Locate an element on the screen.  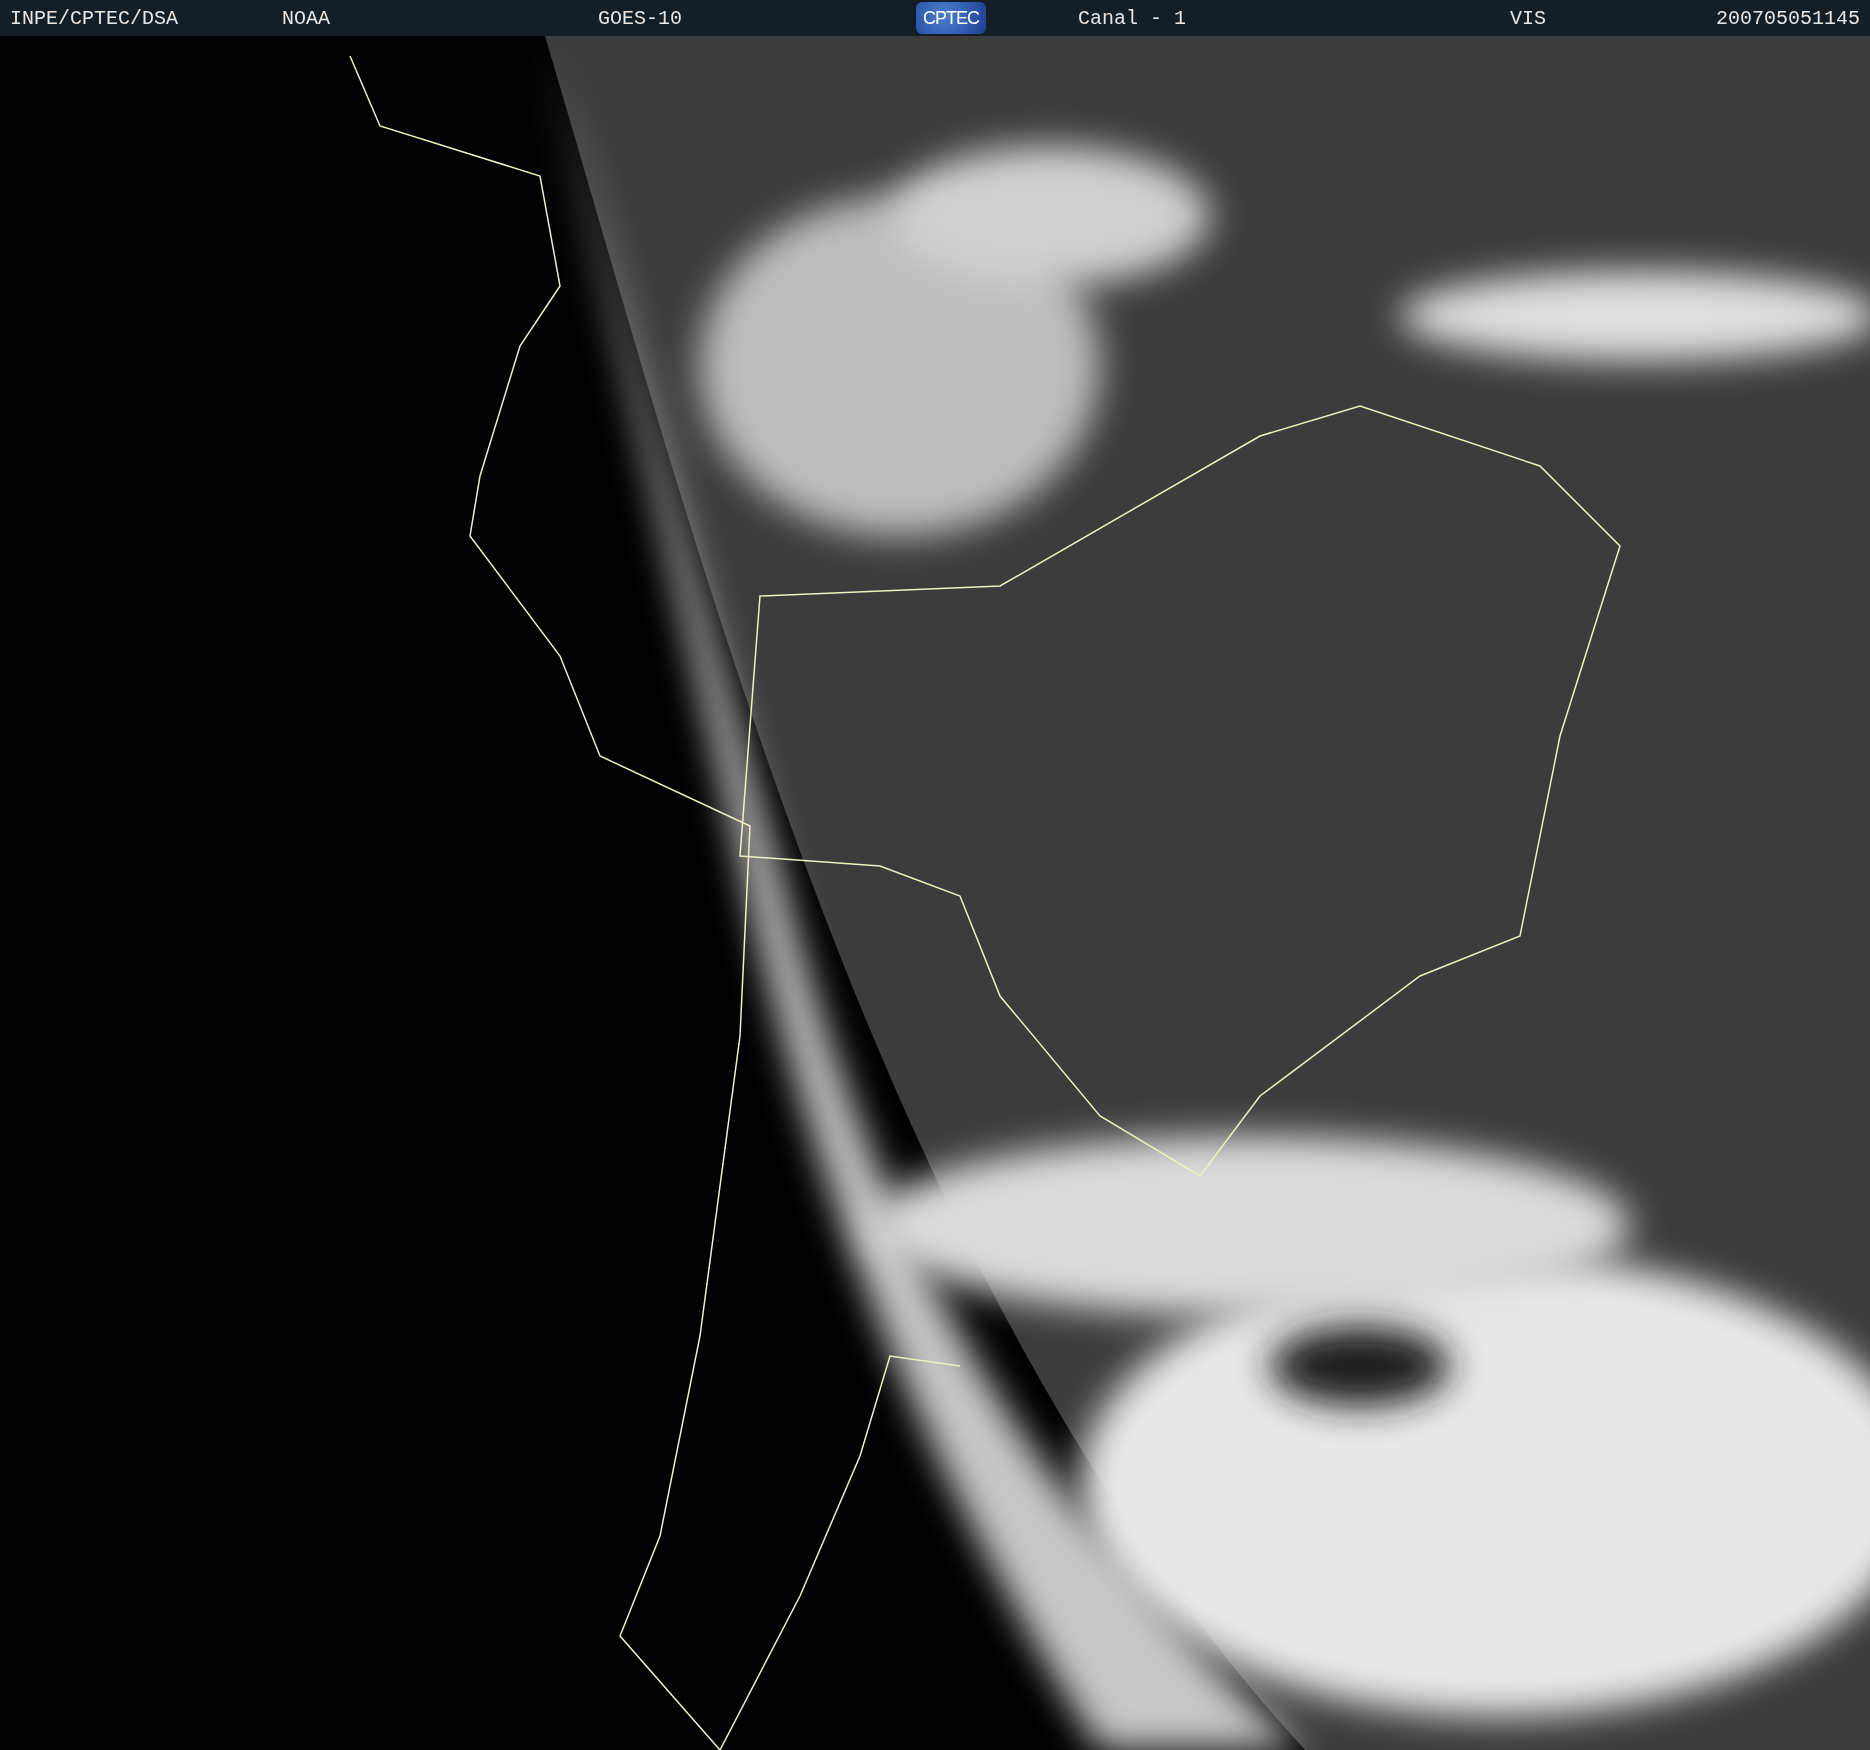
header-label: GOES-10 is located at coordinates (640, 18).